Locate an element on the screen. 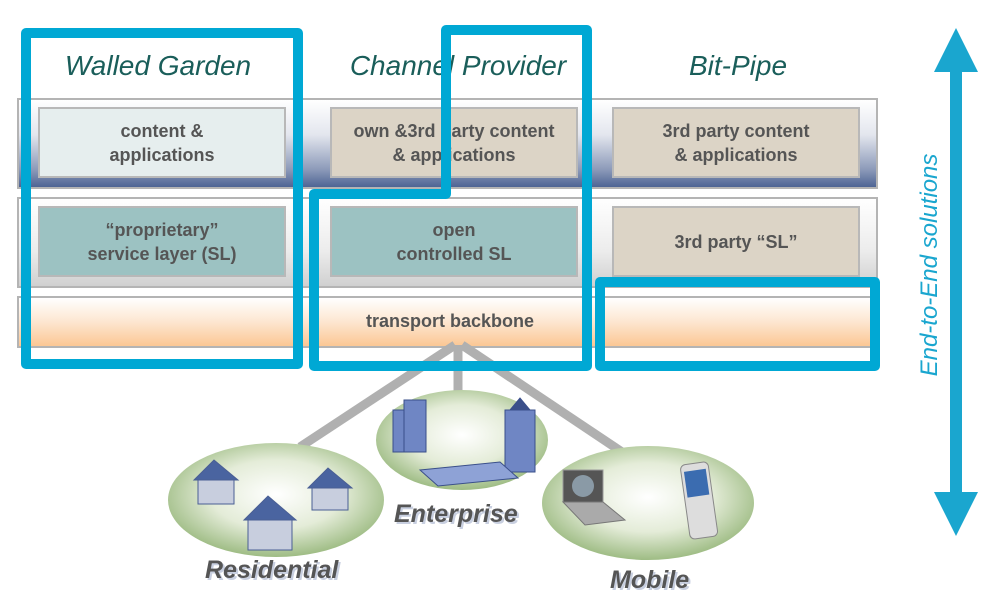 The image size is (1007, 605). end-to-end-label: End-to-End solutions is located at coordinates (929, 265).